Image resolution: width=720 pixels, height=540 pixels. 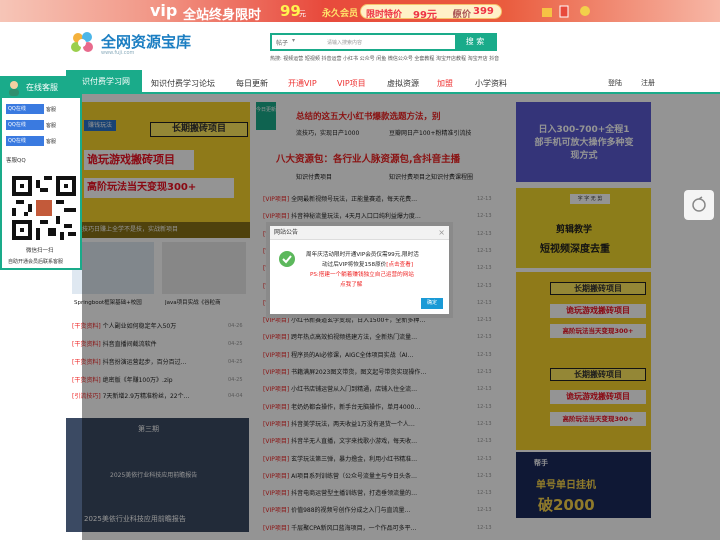 I want to click on logo-title: 全网资源宝库, so click(x=146, y=41).